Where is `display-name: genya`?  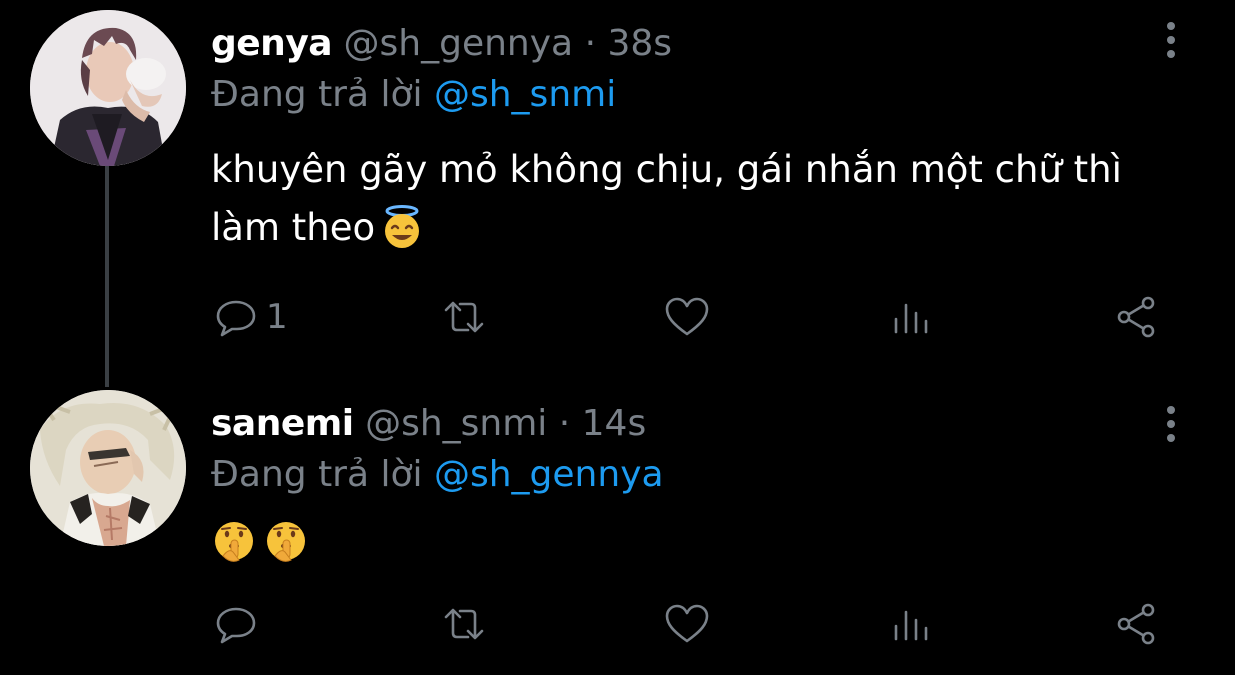 display-name: genya is located at coordinates (272, 43).